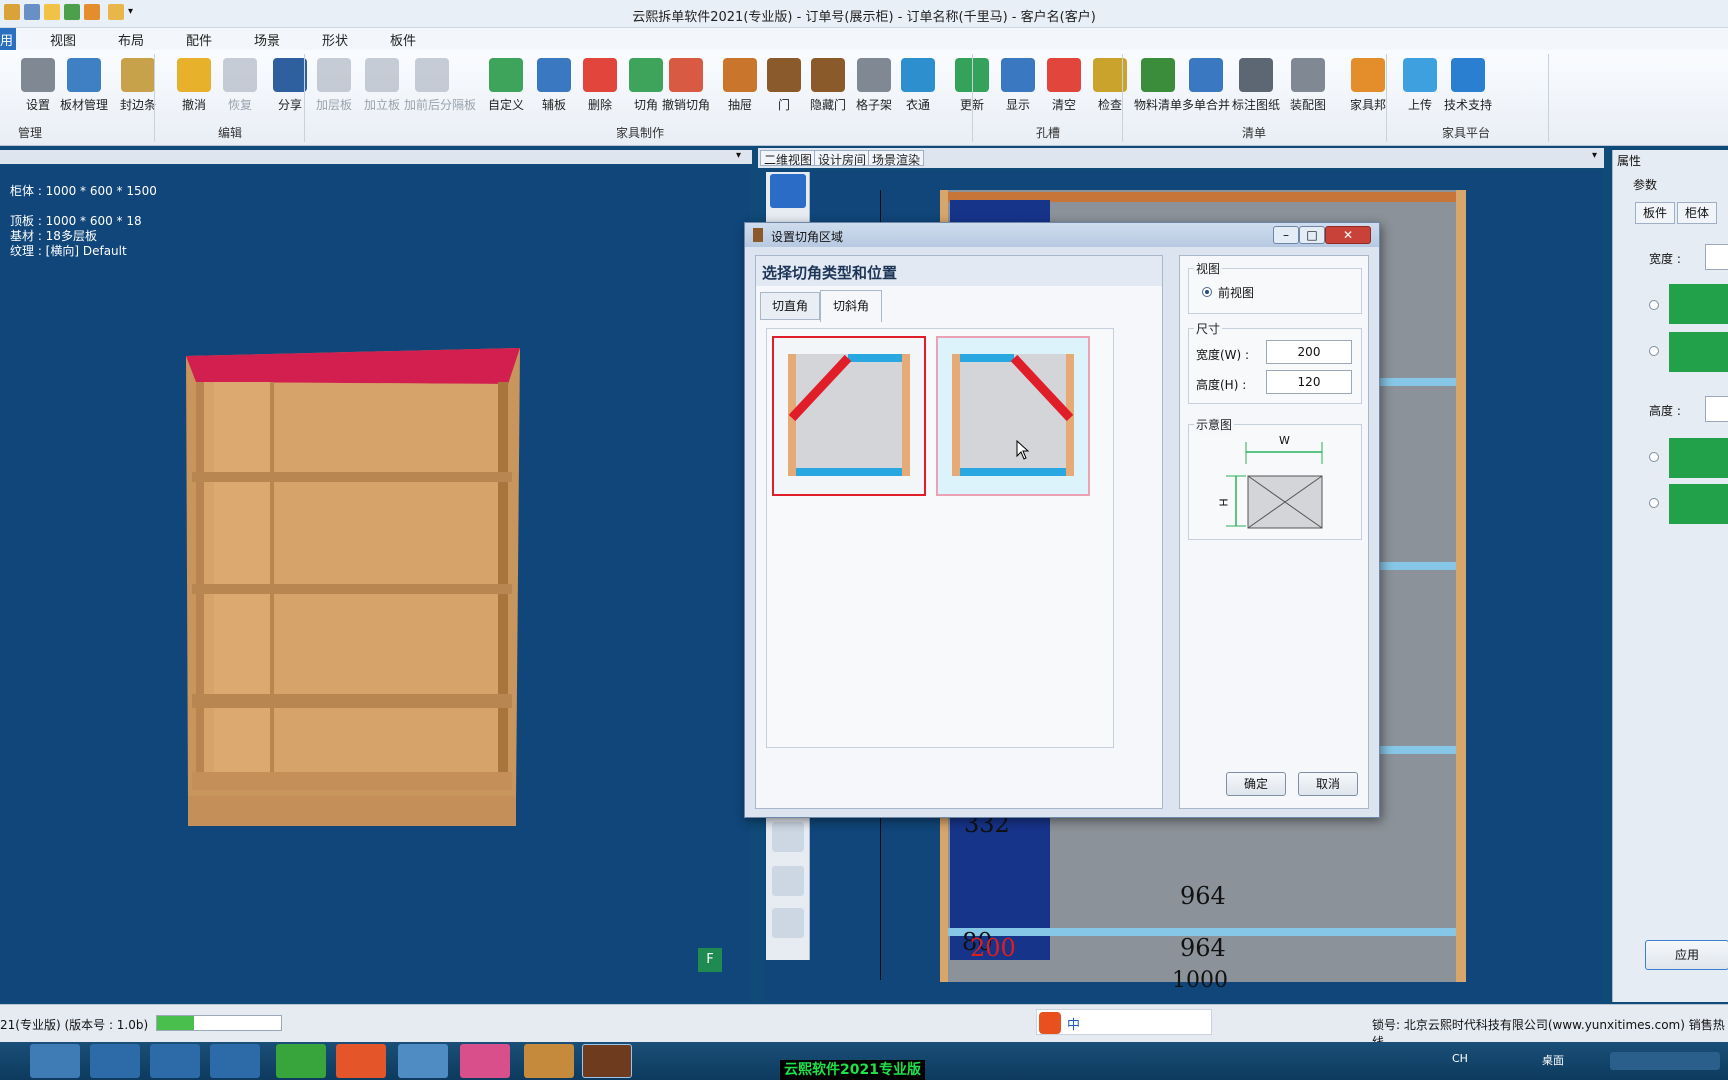 The height and width of the screenshot is (1080, 1728). Describe the element at coordinates (131, 39) in the screenshot. I see `menu-tab-layout: 布局` at that location.